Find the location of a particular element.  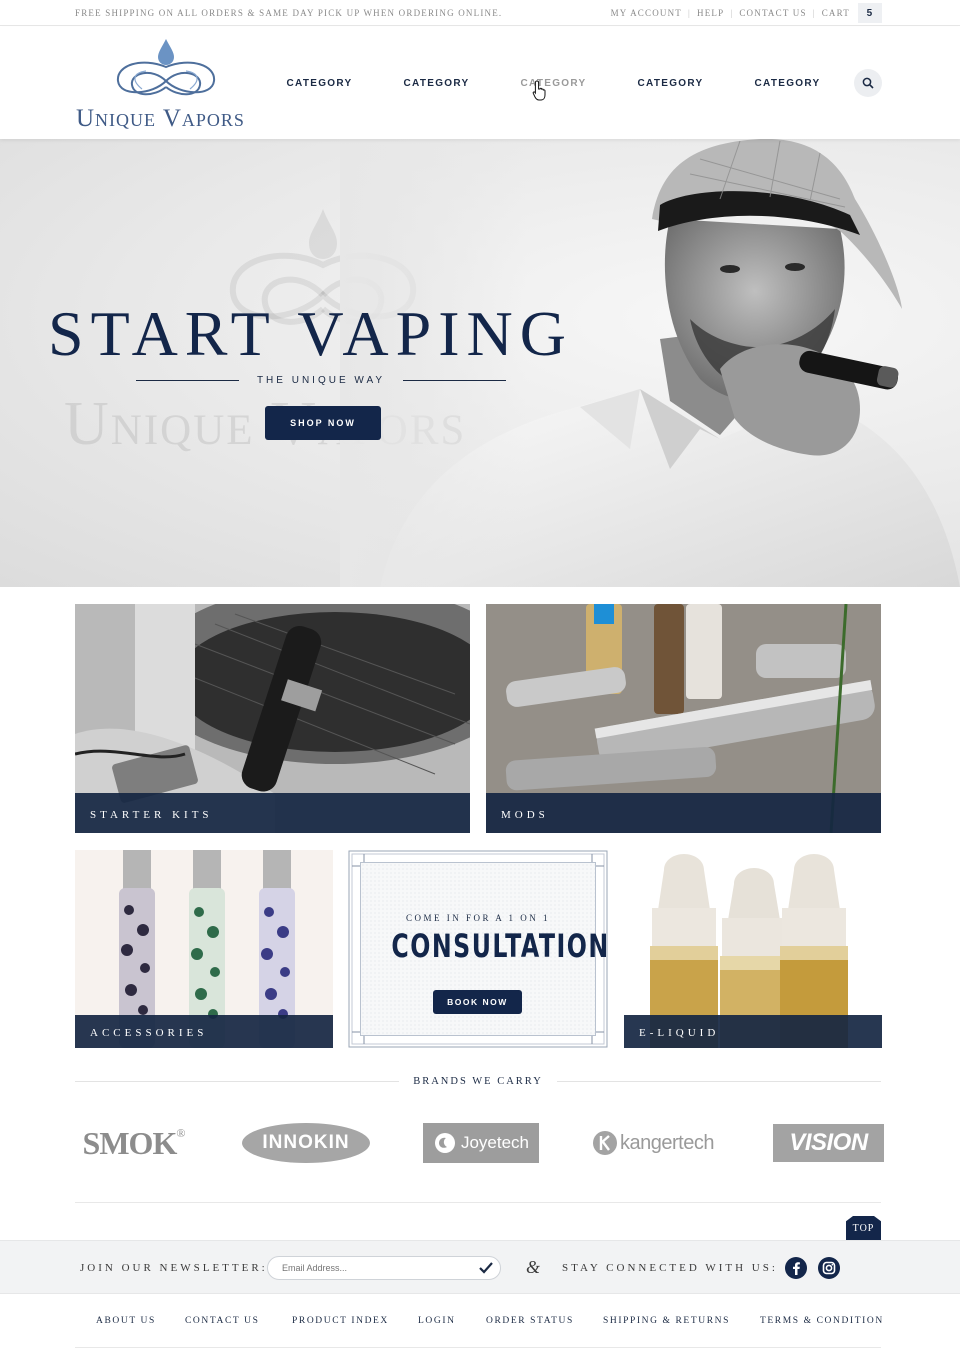

search-button is located at coordinates (868, 83).